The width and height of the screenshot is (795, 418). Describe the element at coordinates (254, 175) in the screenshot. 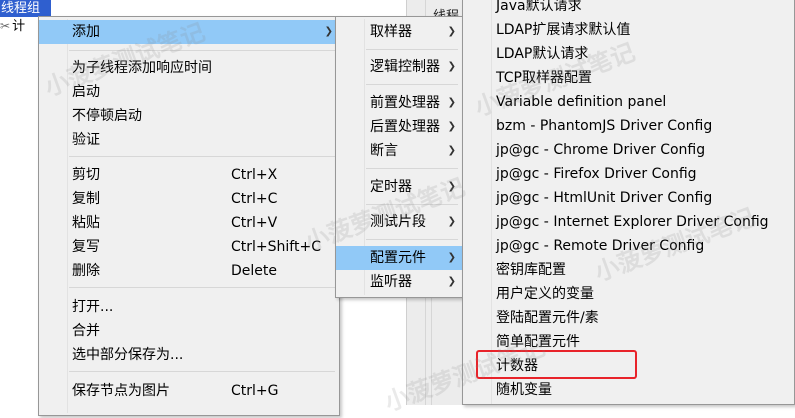

I see `menu-item-shortcut: Ctrl+X` at that location.